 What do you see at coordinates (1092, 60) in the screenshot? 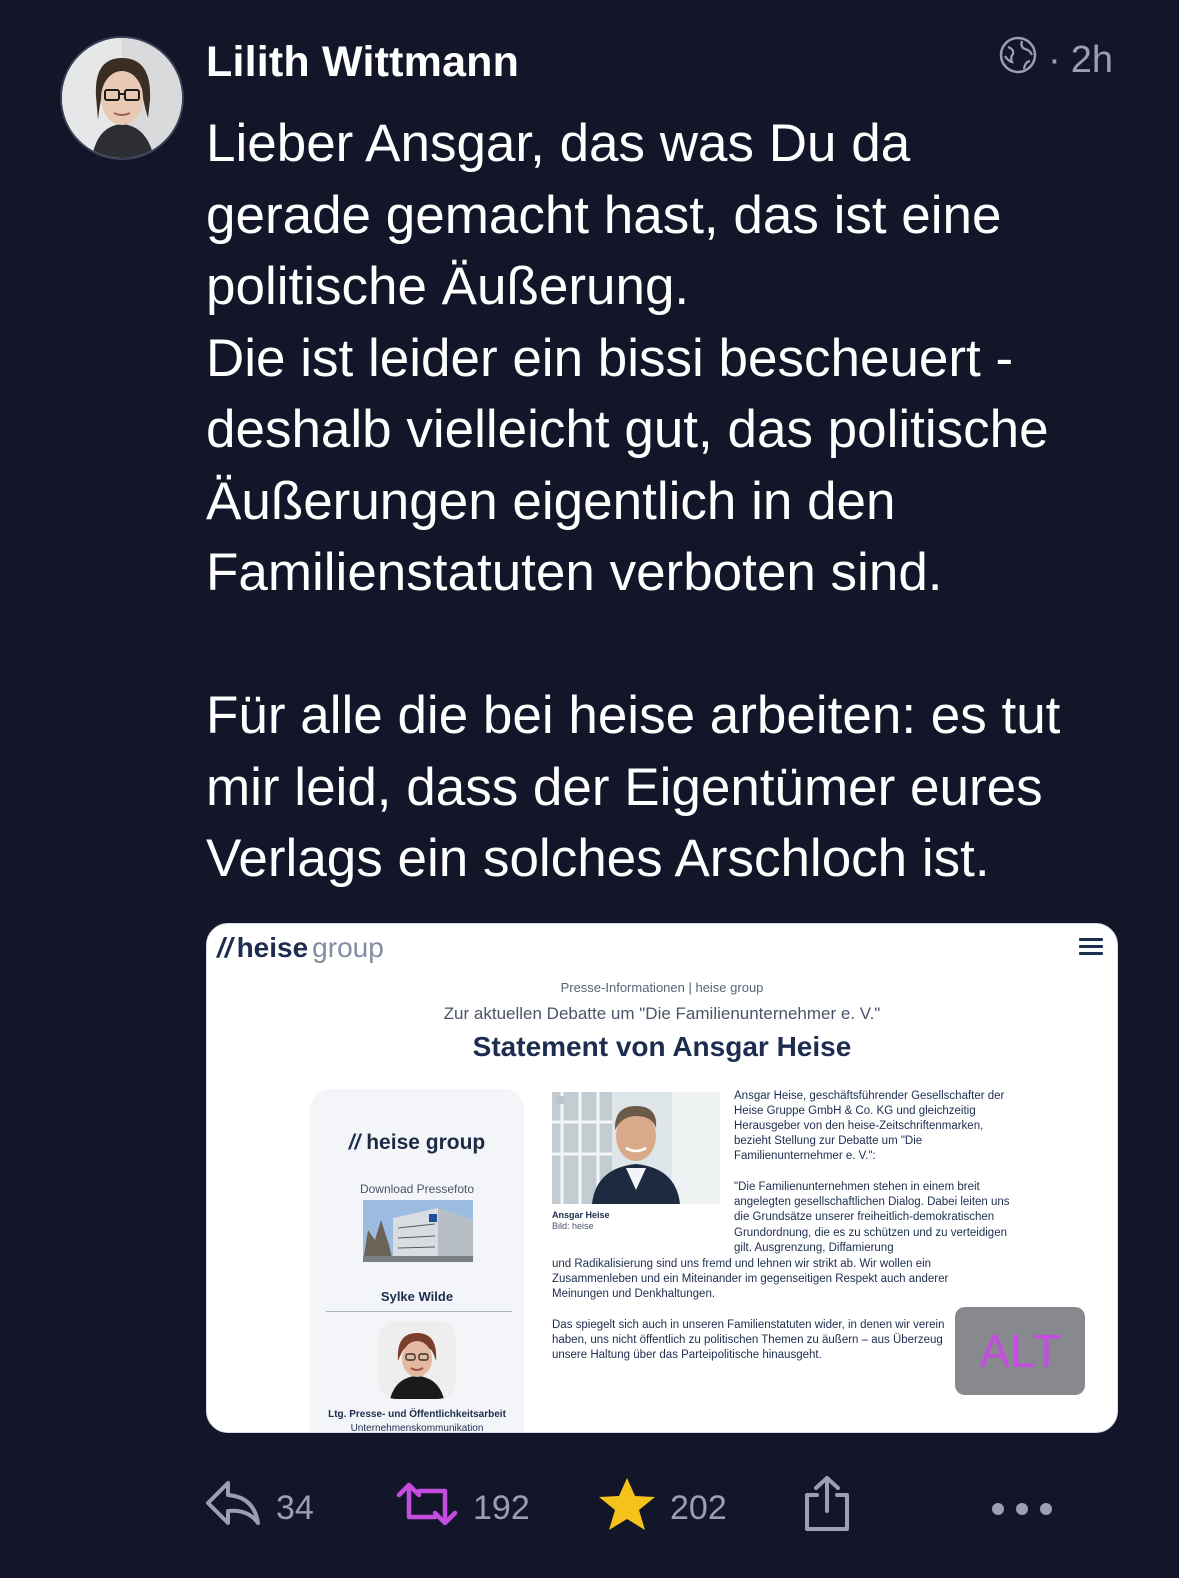
I see `post-time: 2h` at bounding box center [1092, 60].